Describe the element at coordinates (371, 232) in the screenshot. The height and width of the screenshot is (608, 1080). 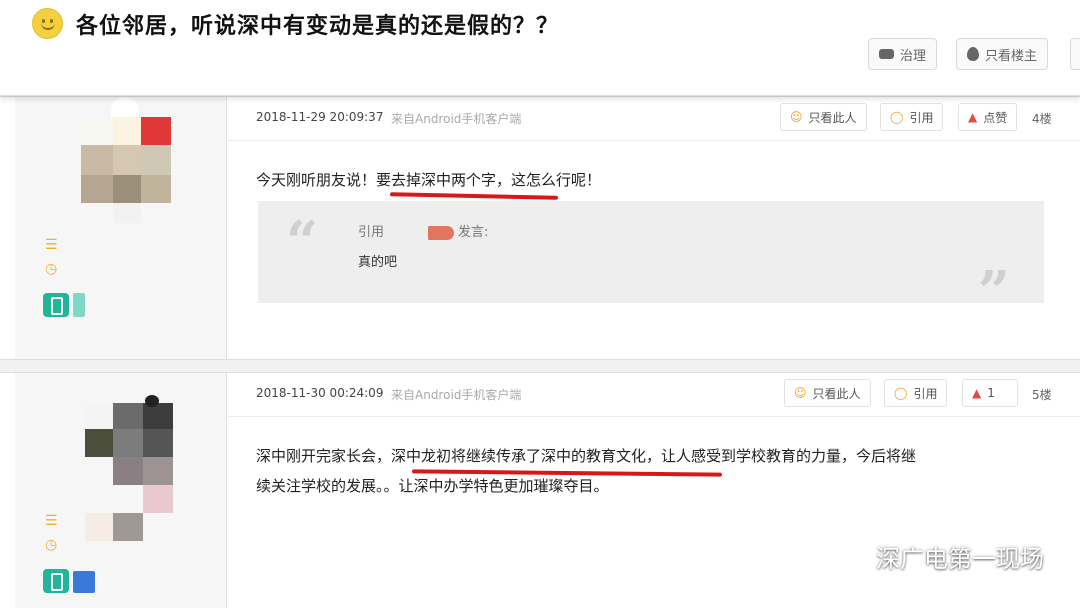
I see `quote-label: 引用` at that location.